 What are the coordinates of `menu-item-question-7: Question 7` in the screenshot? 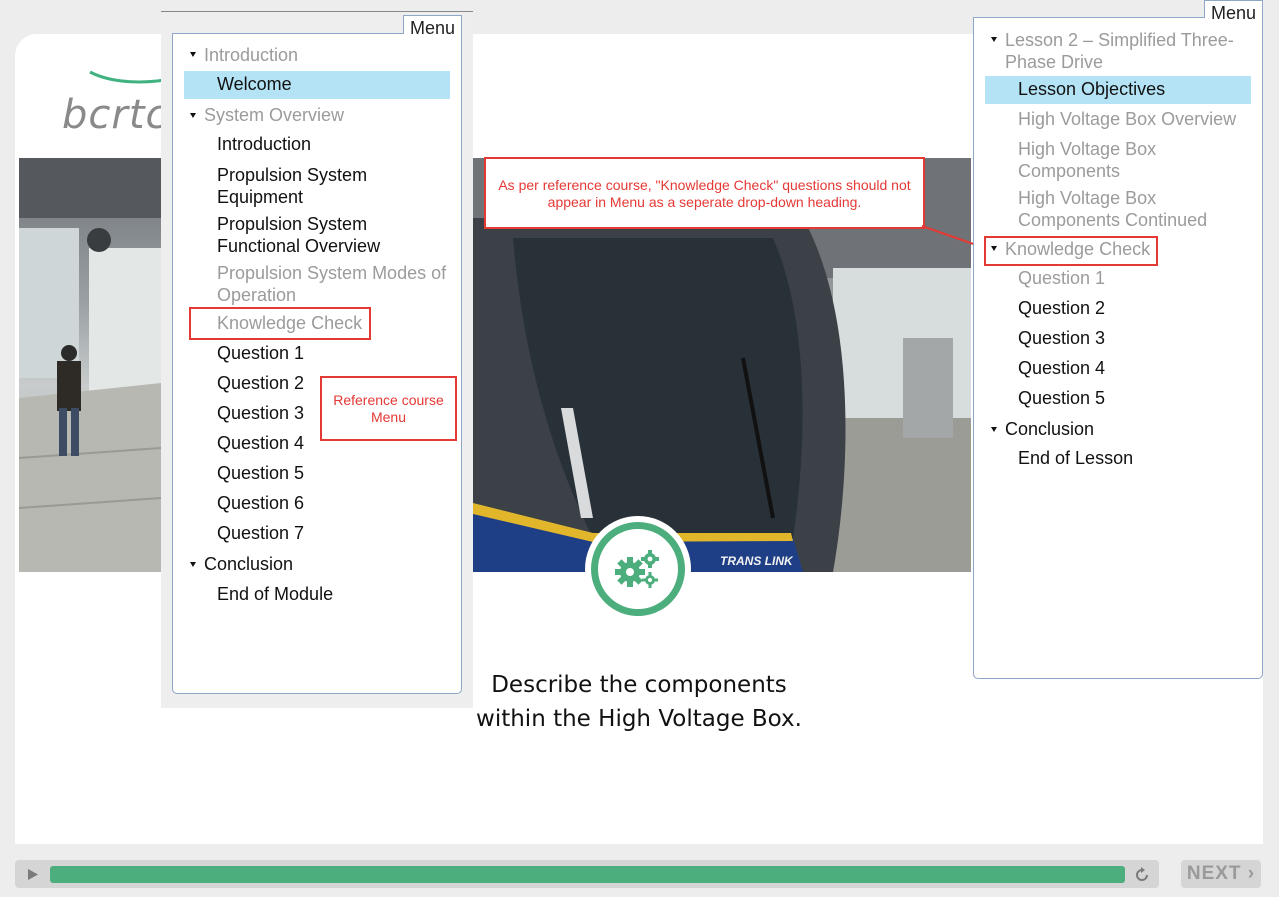 It's located at (260, 533).